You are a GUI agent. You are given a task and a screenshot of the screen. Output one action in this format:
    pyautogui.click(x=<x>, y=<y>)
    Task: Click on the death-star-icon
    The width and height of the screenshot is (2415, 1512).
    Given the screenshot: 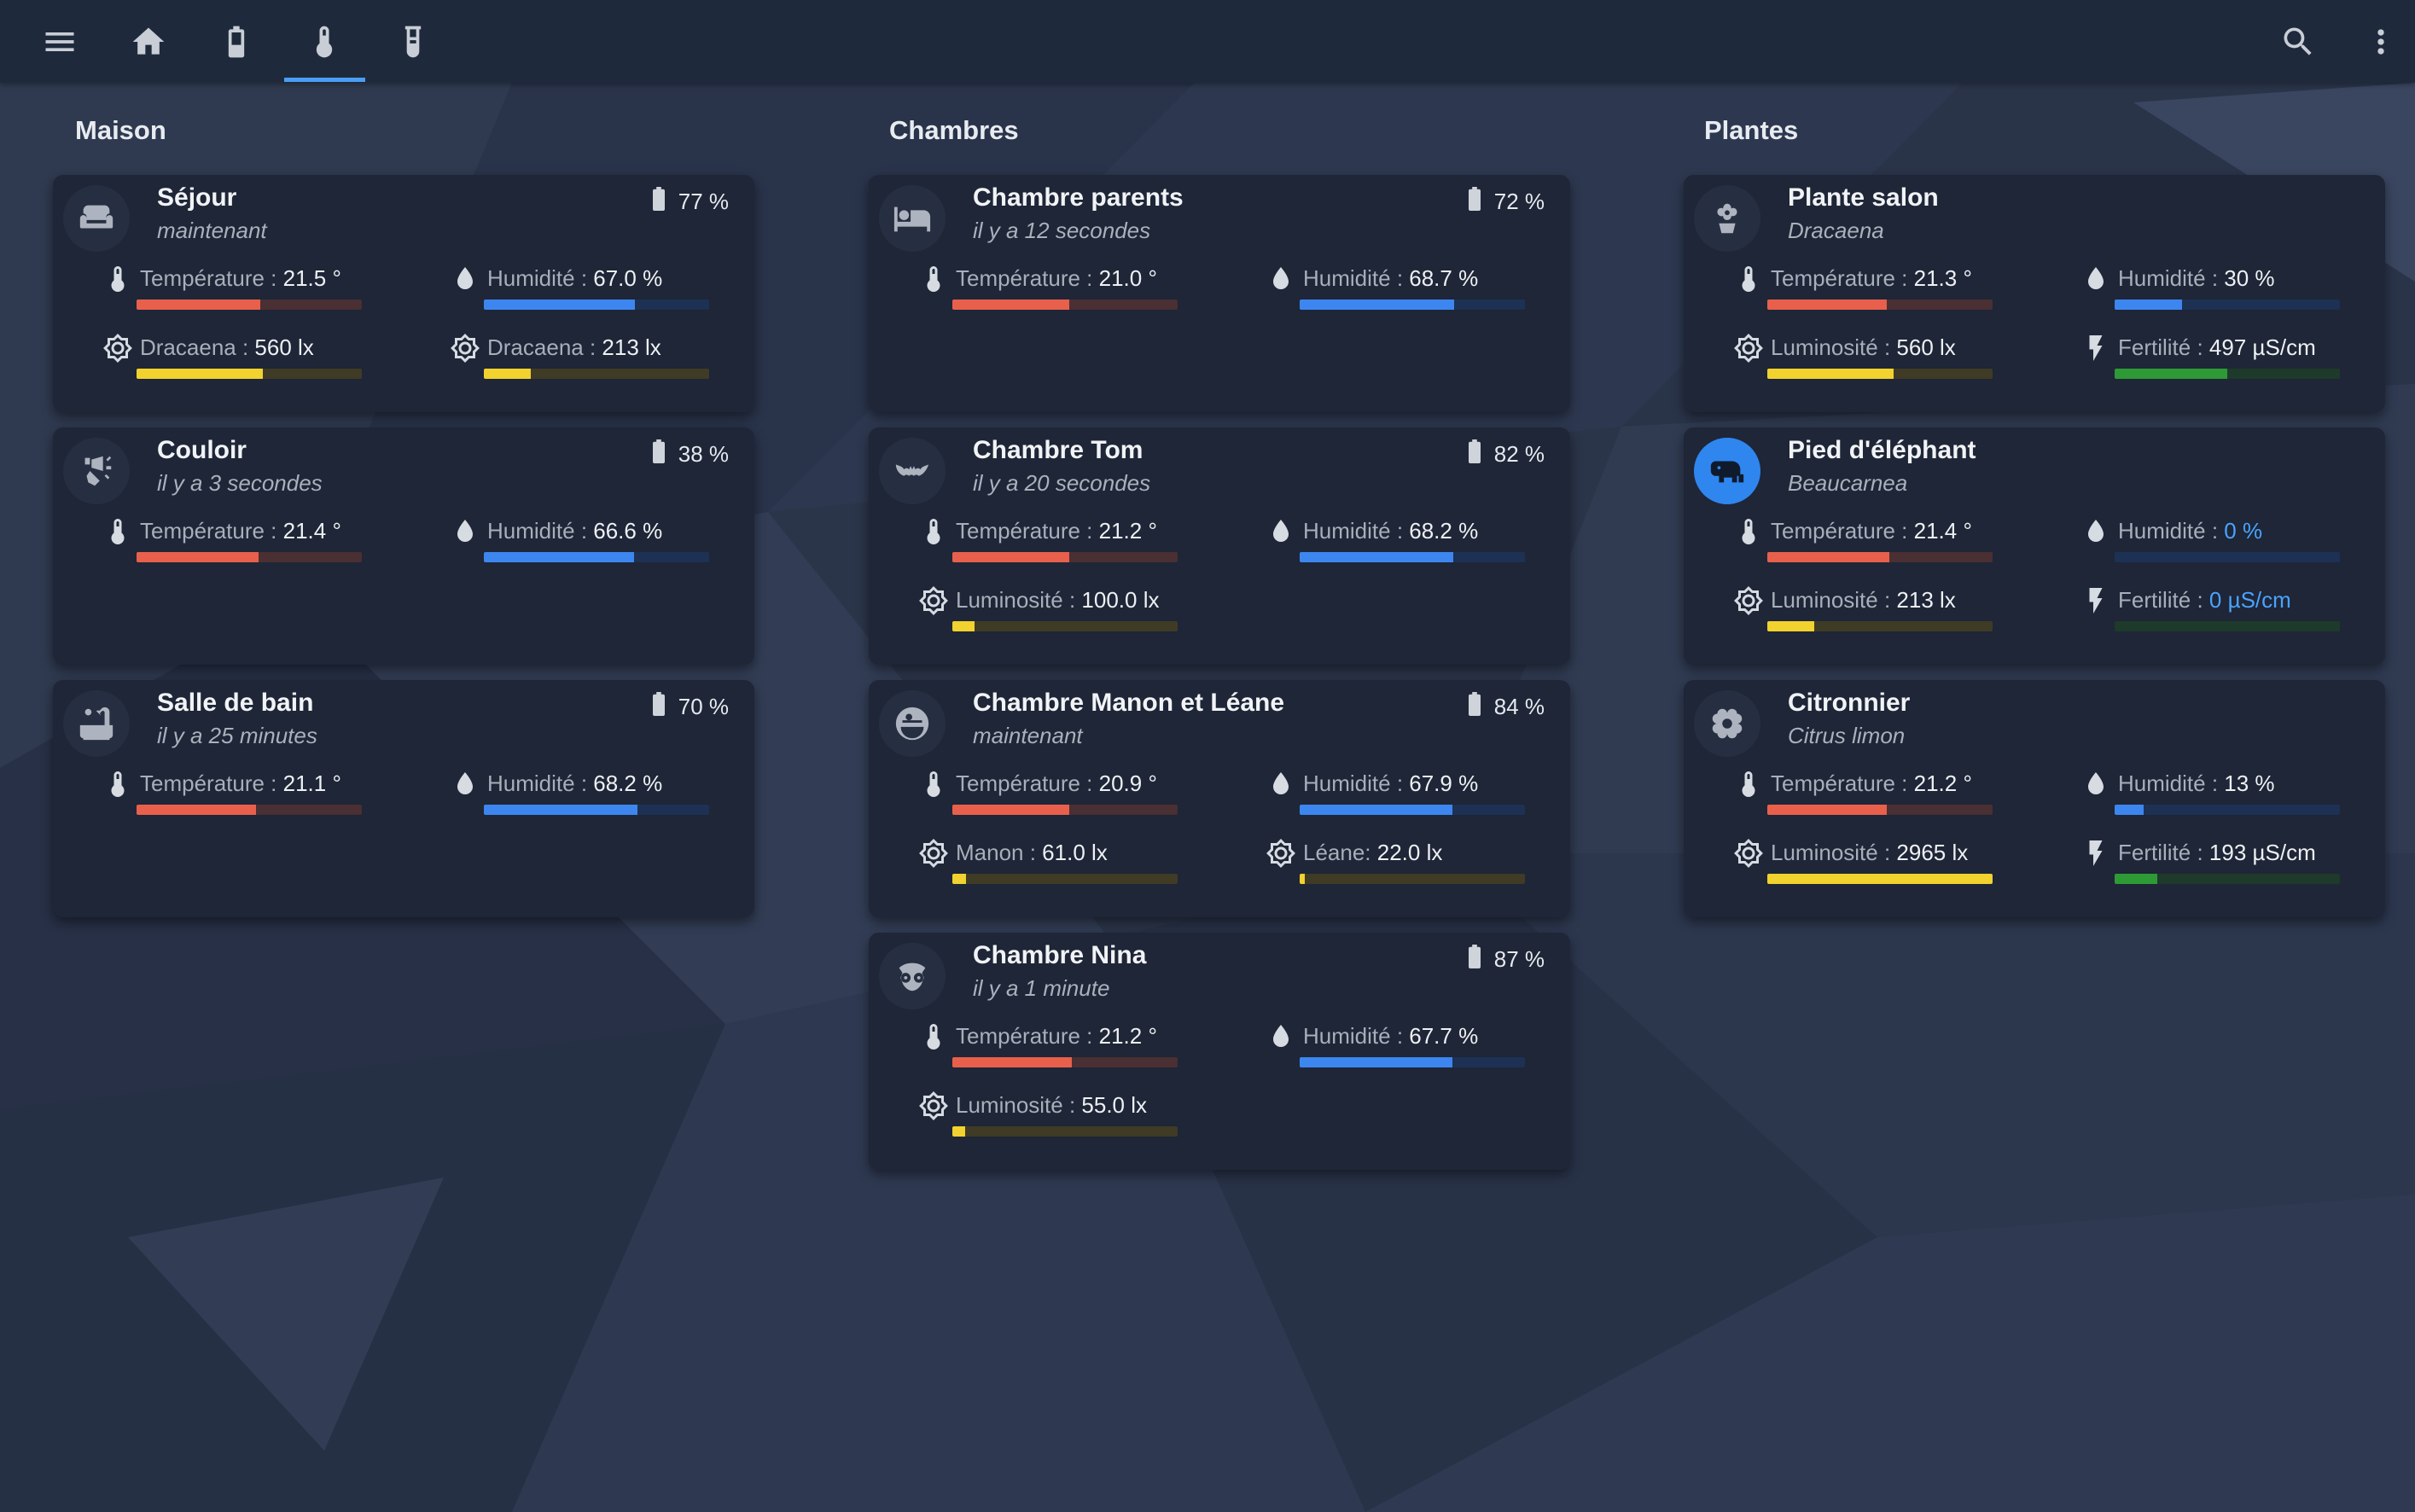 What is the action you would take?
    pyautogui.click(x=912, y=723)
    